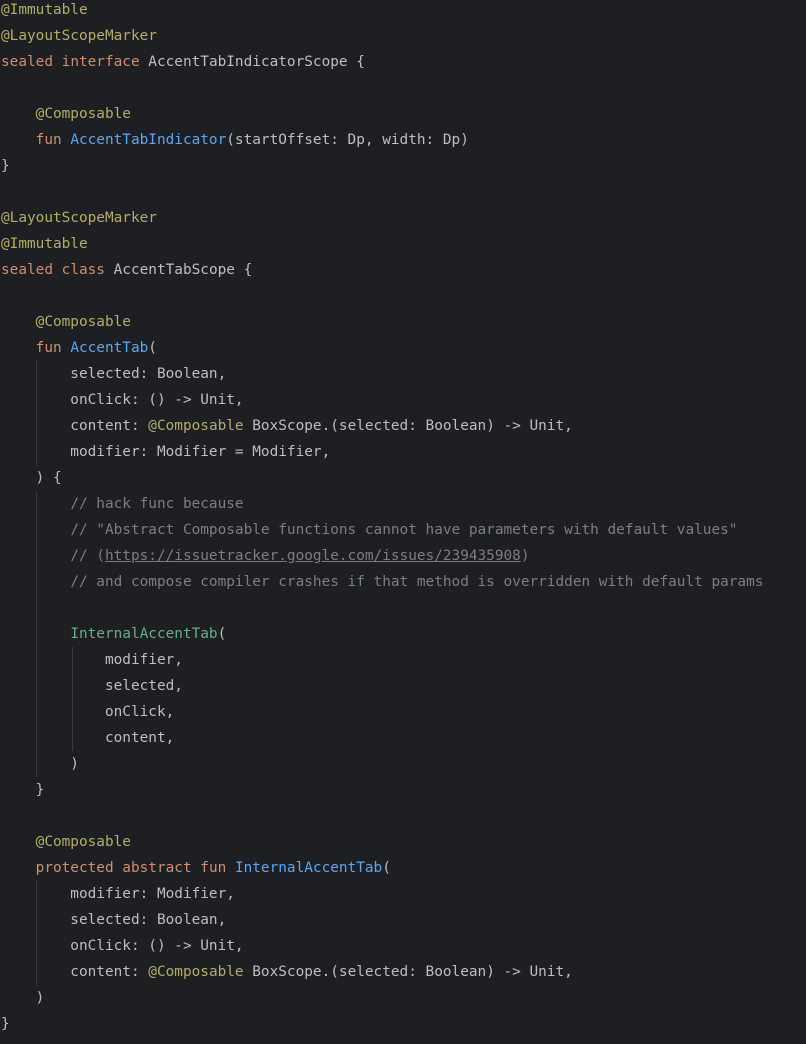 Image resolution: width=806 pixels, height=1044 pixels. I want to click on code-line: modifier: Modifier,, so click(403, 894).